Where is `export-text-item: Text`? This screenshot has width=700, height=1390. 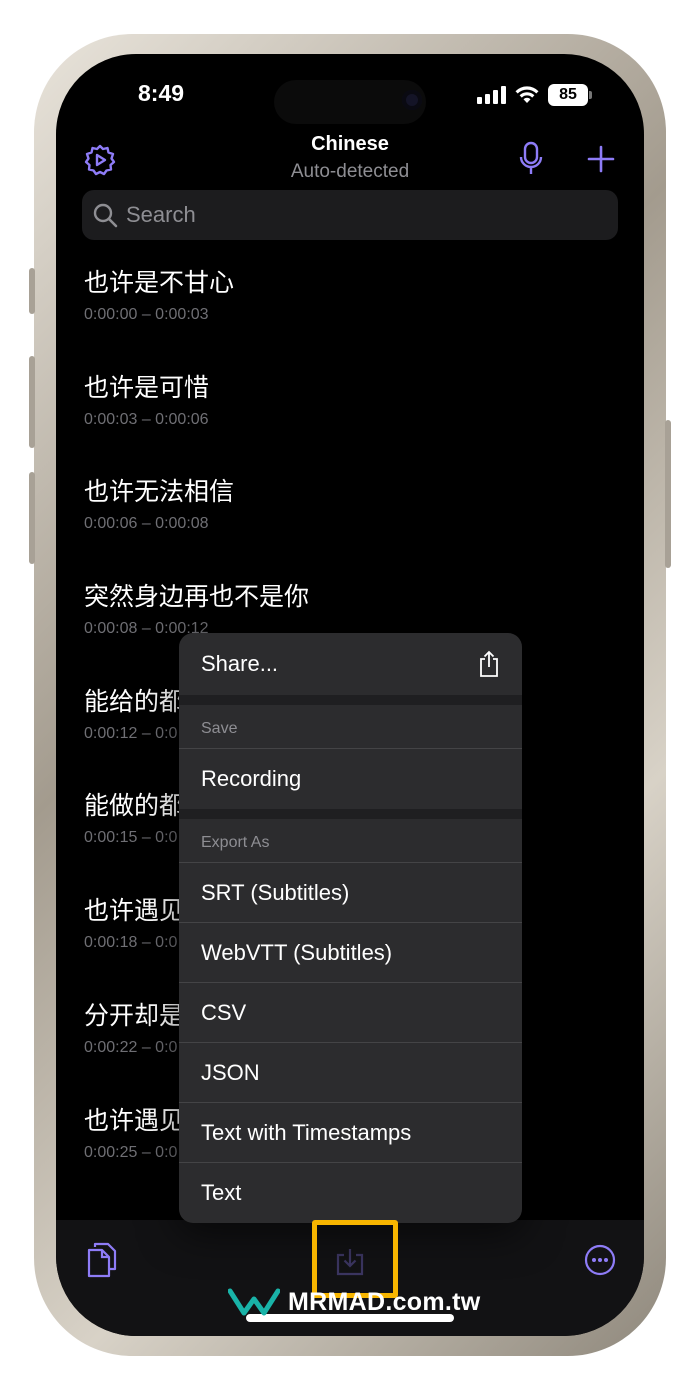
export-text-item: Text is located at coordinates (350, 1193).